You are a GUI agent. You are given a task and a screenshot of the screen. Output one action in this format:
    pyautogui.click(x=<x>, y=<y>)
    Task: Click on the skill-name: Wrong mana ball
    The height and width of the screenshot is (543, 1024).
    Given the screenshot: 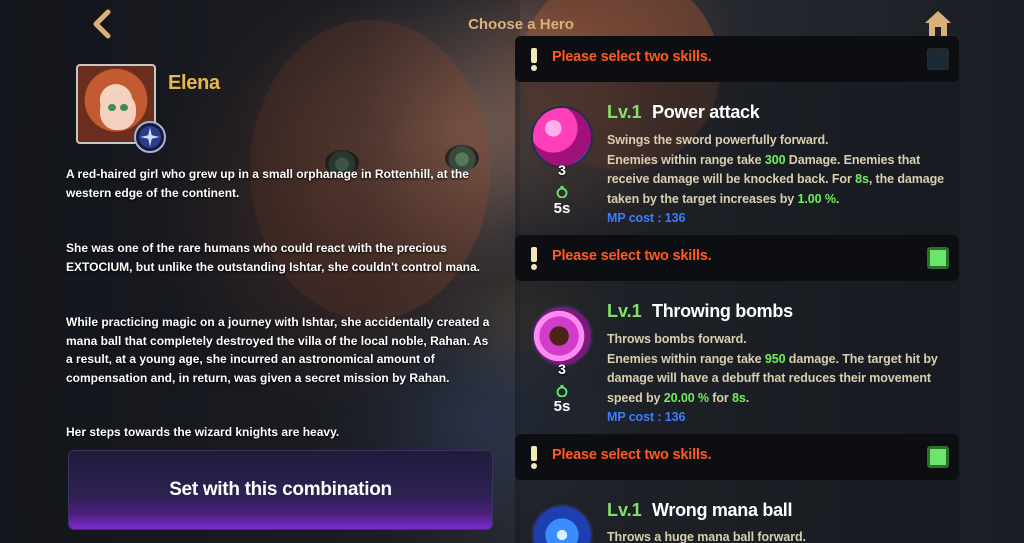 What is the action you would take?
    pyautogui.click(x=722, y=510)
    